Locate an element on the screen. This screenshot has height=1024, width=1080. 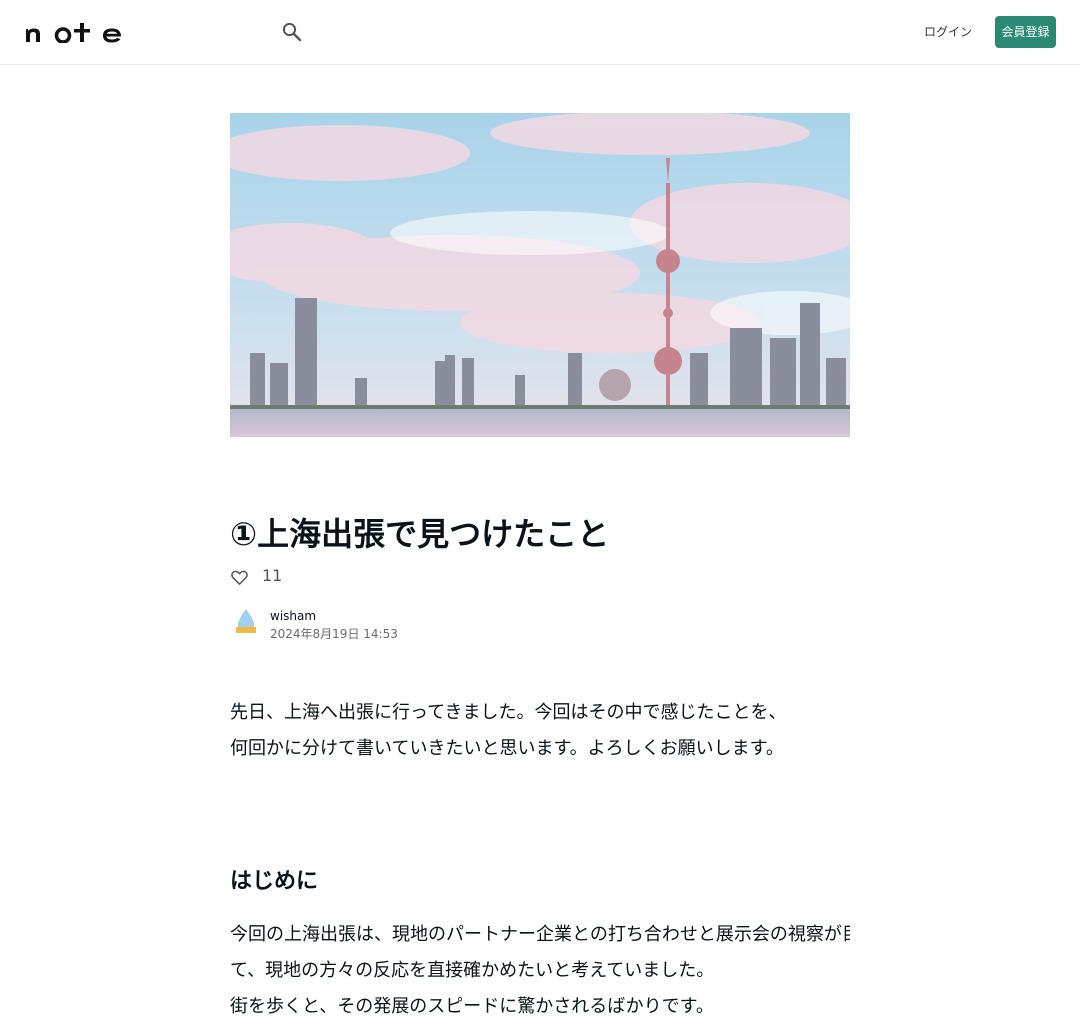
site-header: ログイン 会員登録 is located at coordinates (540, 32).